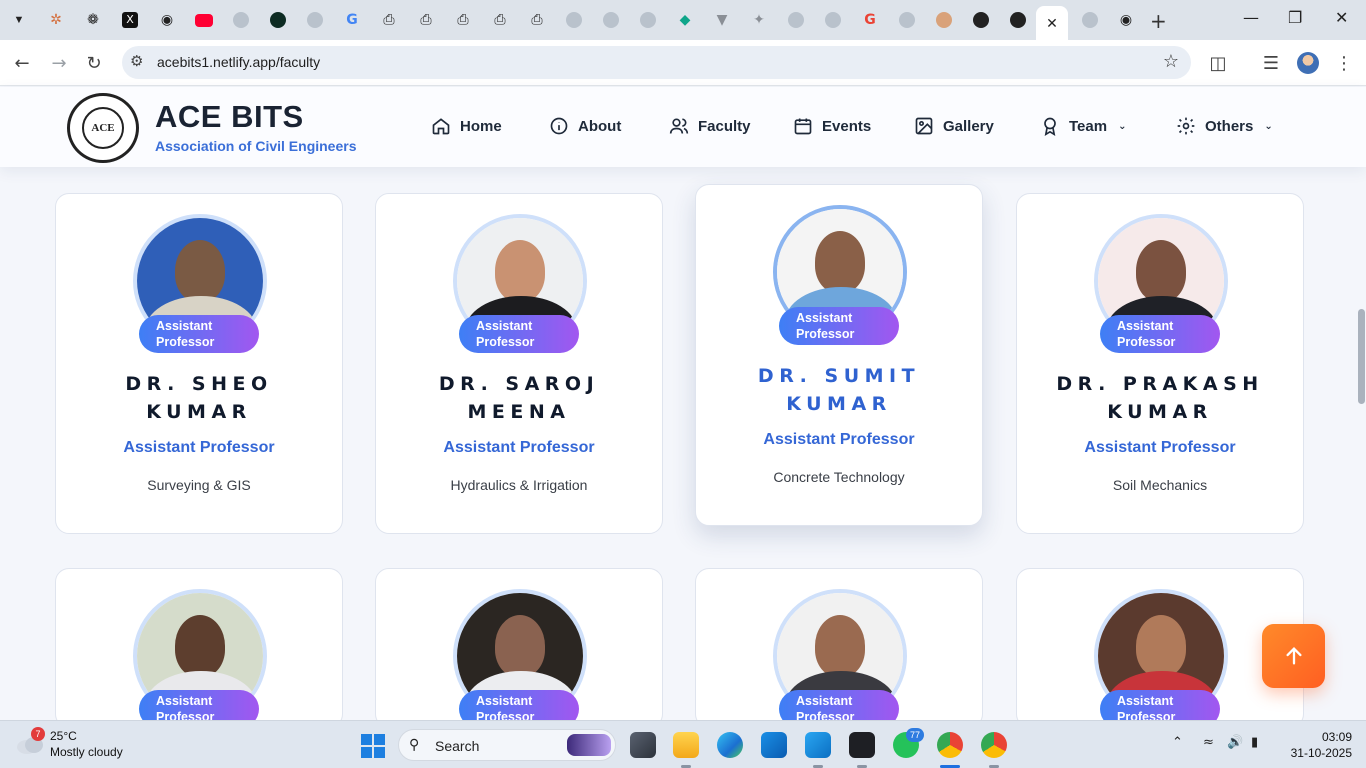  What do you see at coordinates (944, 20) in the screenshot?
I see `avatar-icon` at bounding box center [944, 20].